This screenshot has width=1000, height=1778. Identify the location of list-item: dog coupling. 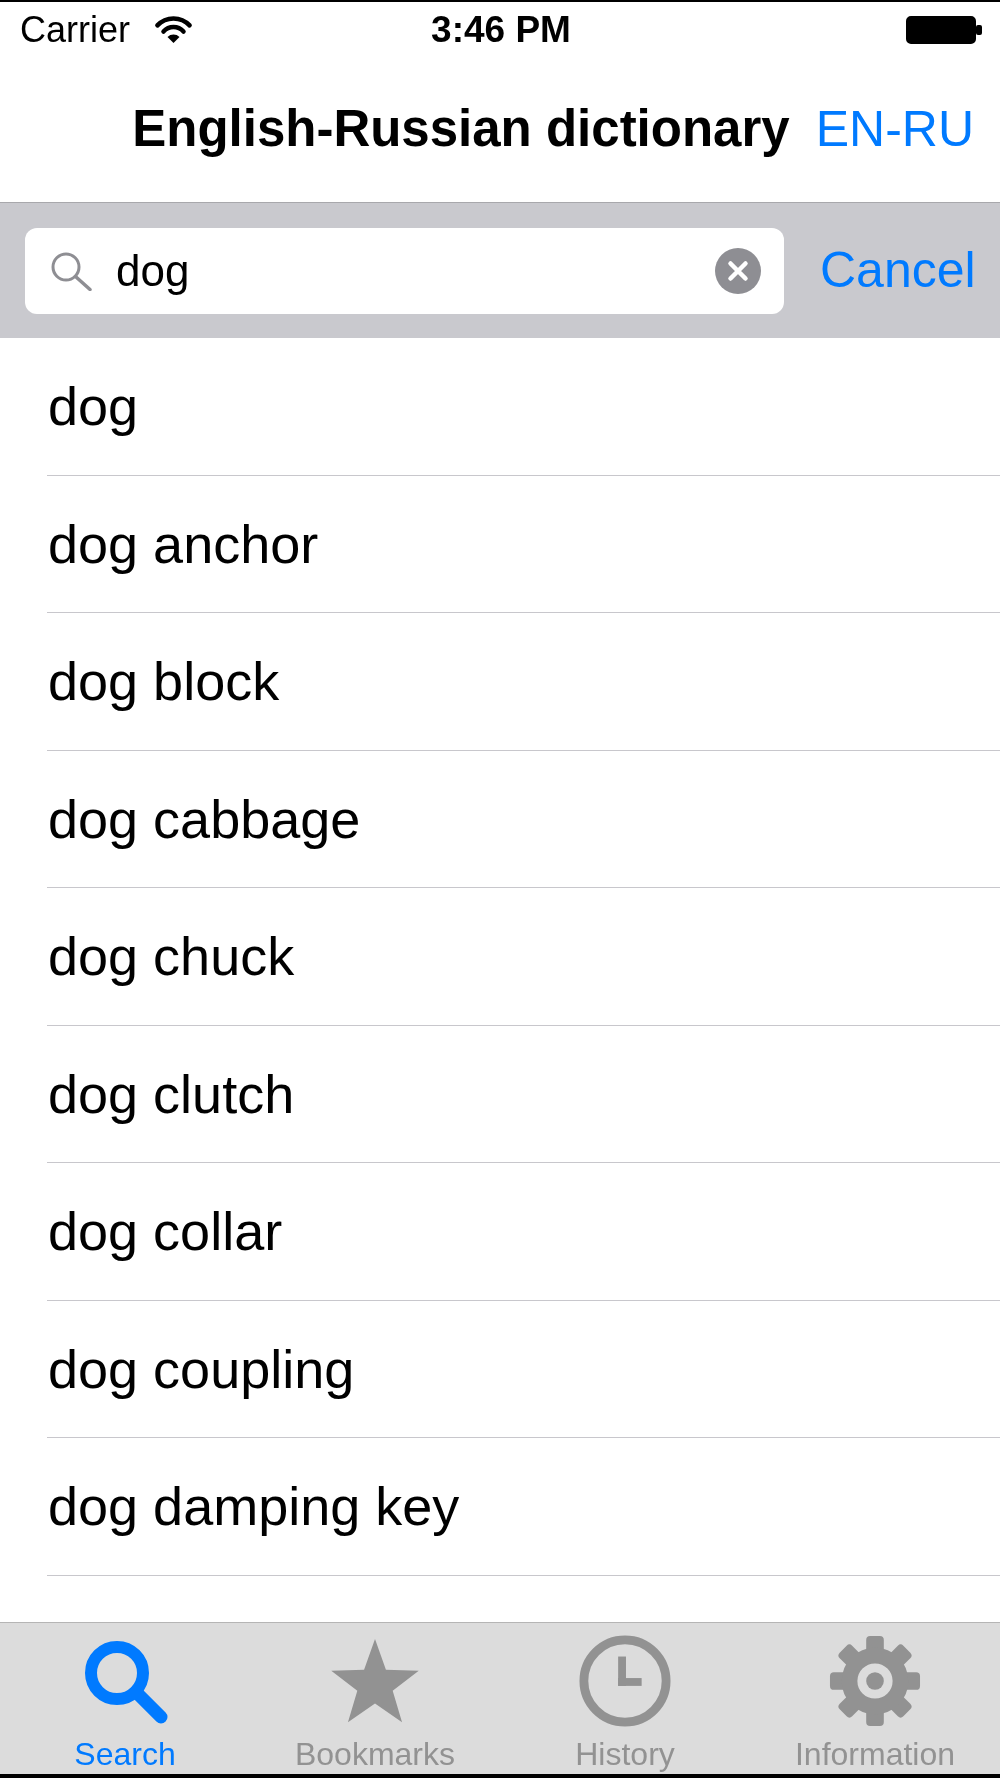
(523, 1369).